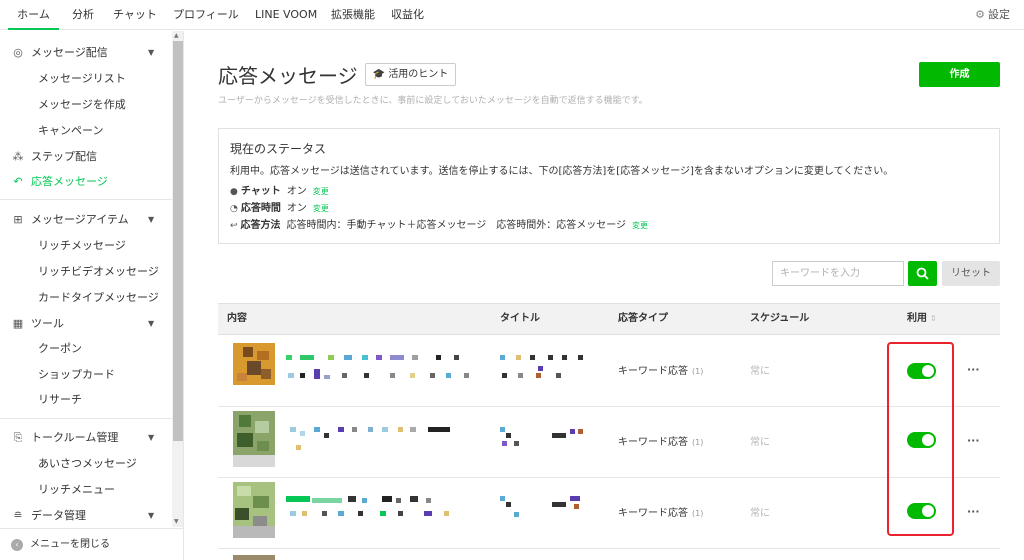 Image resolution: width=1024 pixels, height=560 pixels. I want to click on sidebar-item-chatroom: ⎘ トークルーム管理 ▼, so click(86, 438).